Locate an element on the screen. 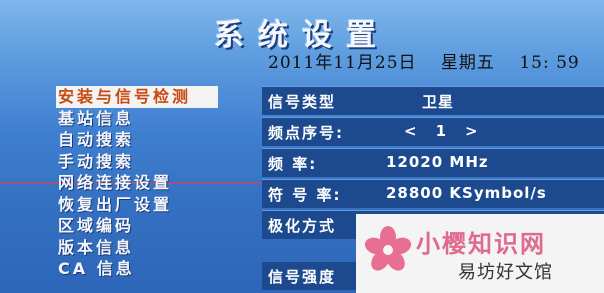  signal-type-row: 信号类型 卫星 is located at coordinates (433, 100).